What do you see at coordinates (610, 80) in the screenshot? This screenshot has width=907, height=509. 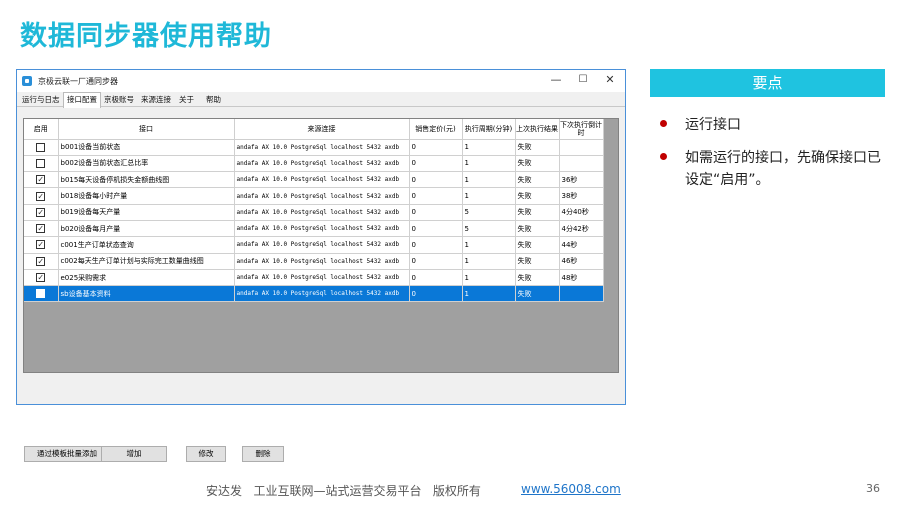 I see `close-icon: ✕` at bounding box center [610, 80].